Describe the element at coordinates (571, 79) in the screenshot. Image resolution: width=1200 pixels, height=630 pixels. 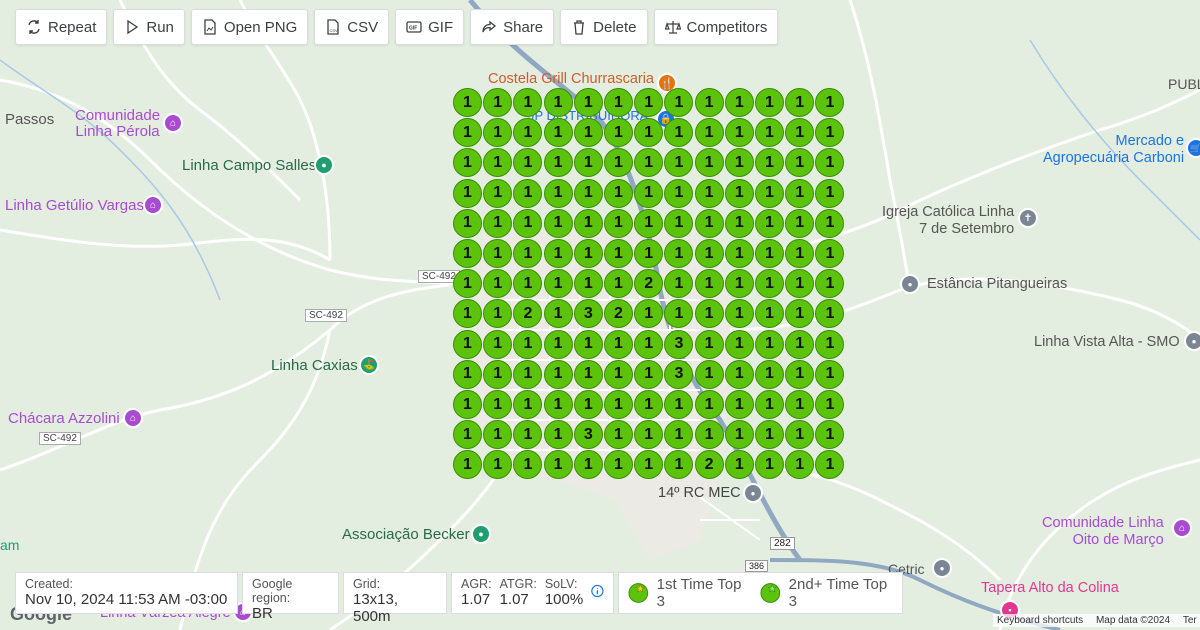
I see `costela-label: Costela Grill Churrascaria` at that location.